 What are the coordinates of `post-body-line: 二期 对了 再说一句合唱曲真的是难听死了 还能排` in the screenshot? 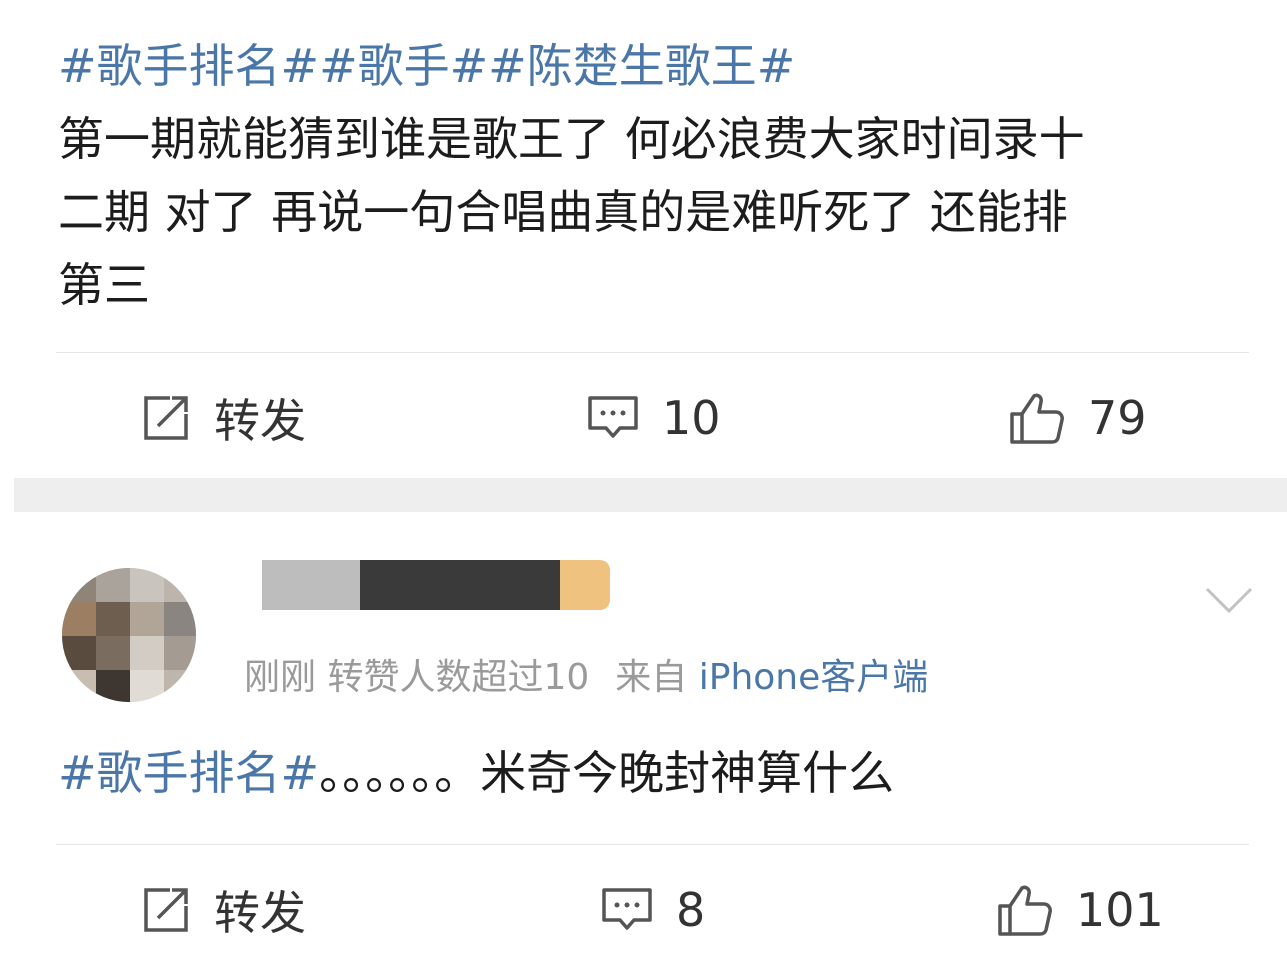 It's located at (563, 212).